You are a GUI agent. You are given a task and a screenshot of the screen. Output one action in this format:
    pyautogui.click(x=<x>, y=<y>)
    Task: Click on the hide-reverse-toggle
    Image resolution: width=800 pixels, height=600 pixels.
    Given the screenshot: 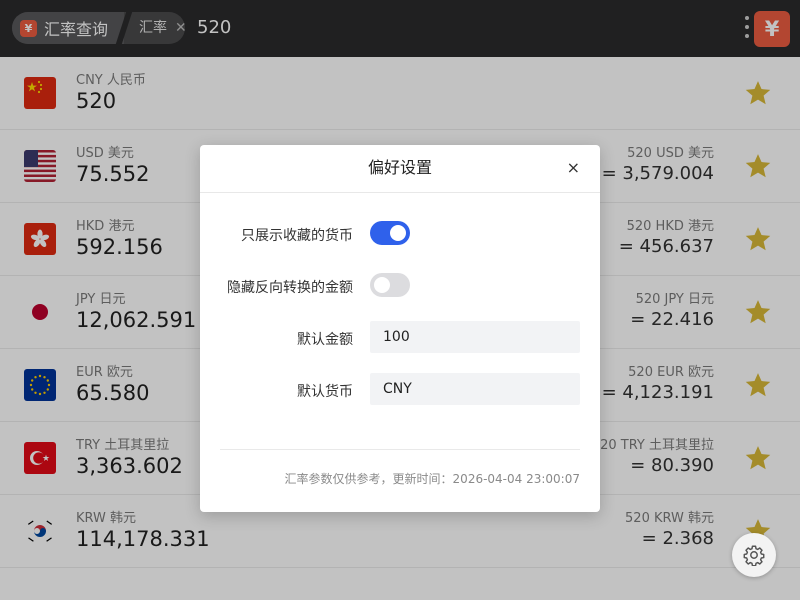 What is the action you would take?
    pyautogui.click(x=390, y=285)
    